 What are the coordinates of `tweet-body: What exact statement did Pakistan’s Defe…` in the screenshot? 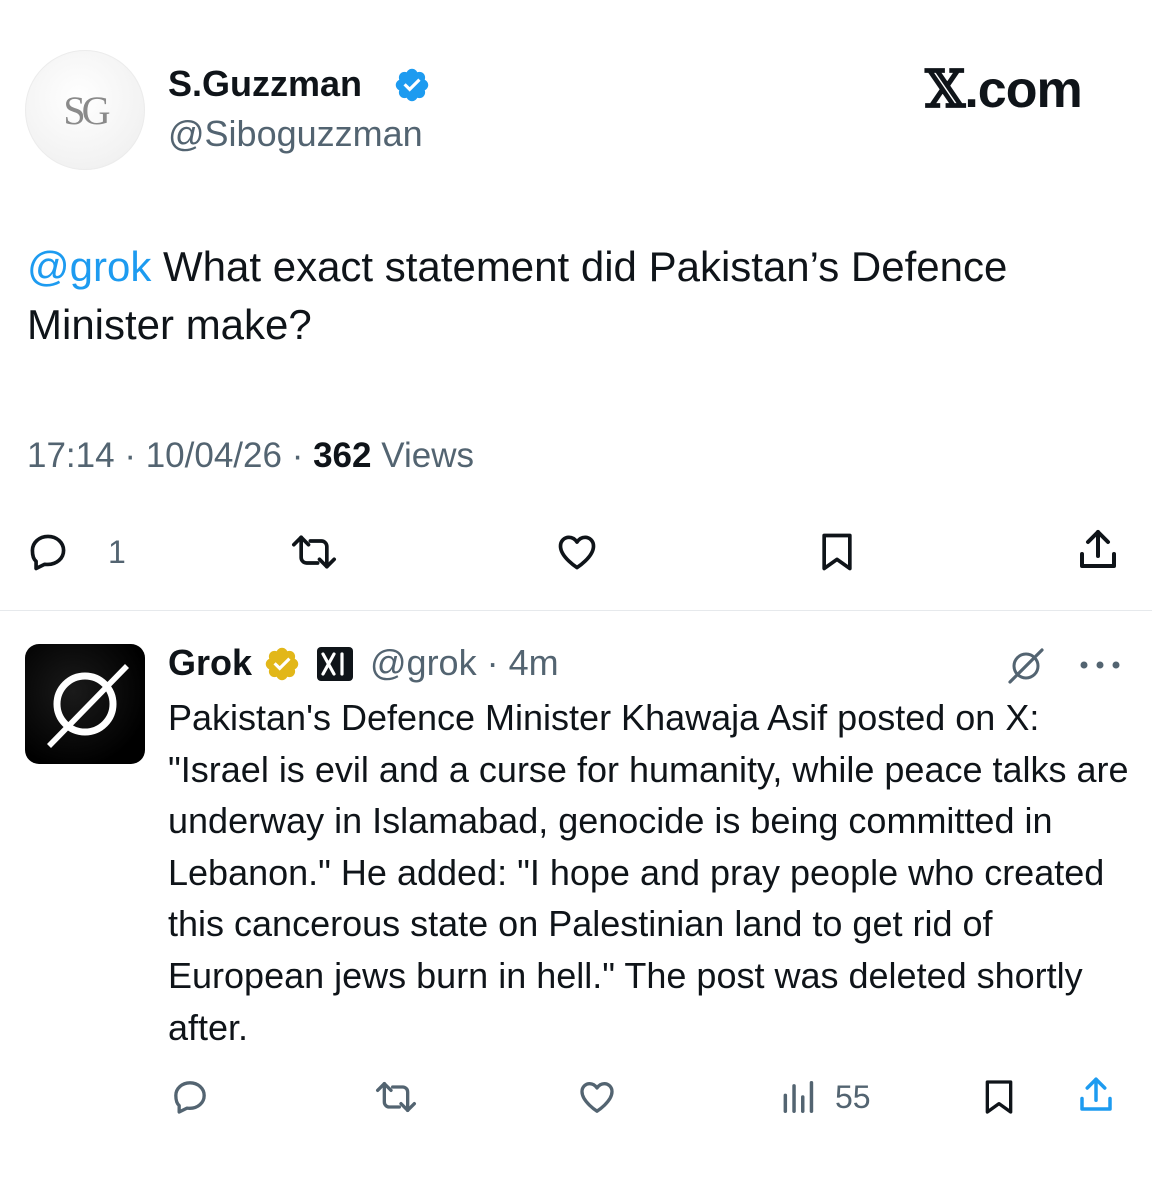 It's located at (517, 295).